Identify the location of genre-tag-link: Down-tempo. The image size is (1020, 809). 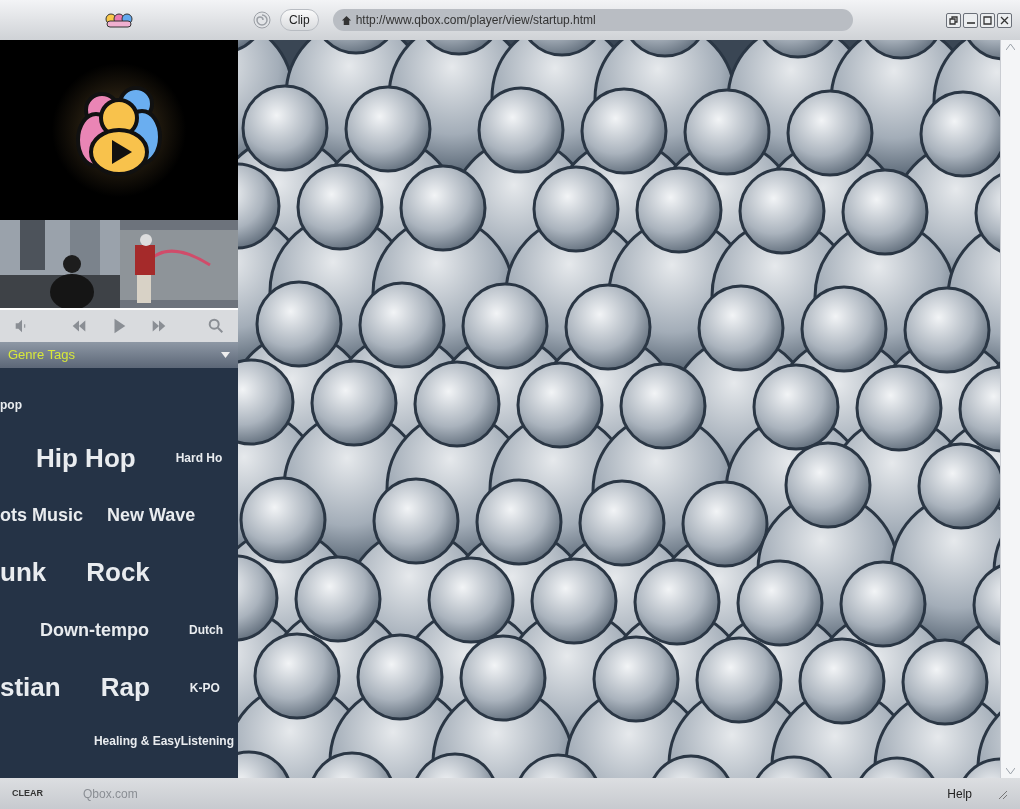
(94, 630).